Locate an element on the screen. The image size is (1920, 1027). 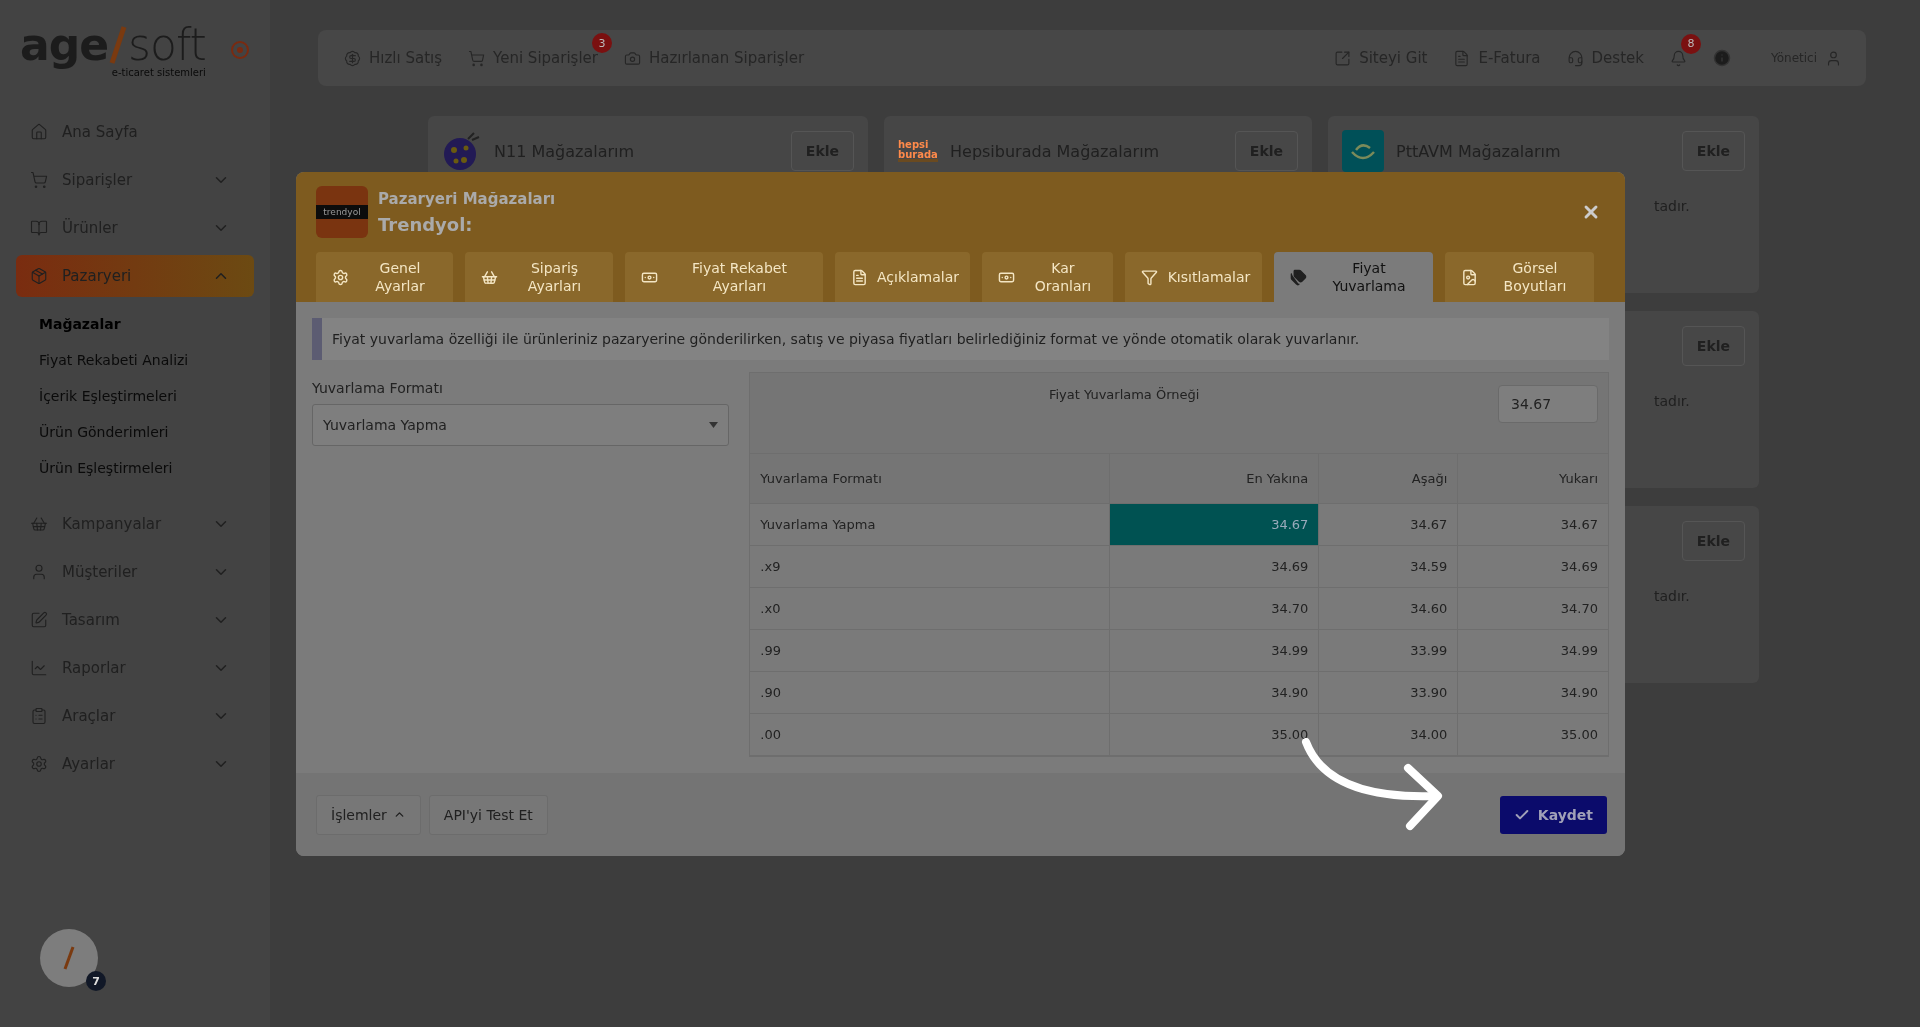
house-icon is located at coordinates (39, 132).